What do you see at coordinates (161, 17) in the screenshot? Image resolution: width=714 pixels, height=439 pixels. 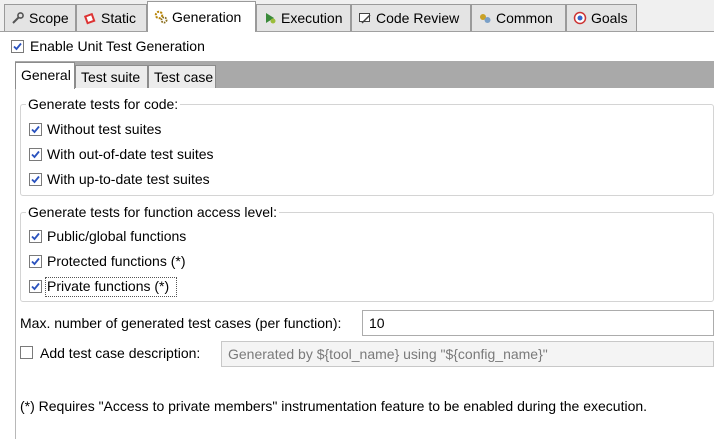 I see `gears-icon` at bounding box center [161, 17].